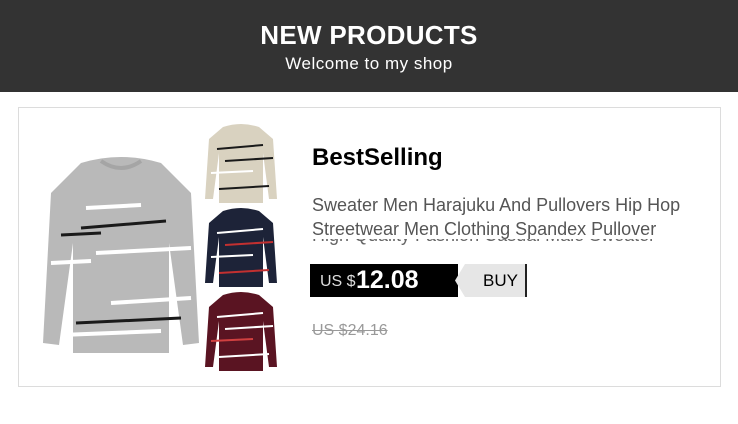 The width and height of the screenshot is (738, 424). I want to click on original-price: US $24.16, so click(350, 330).